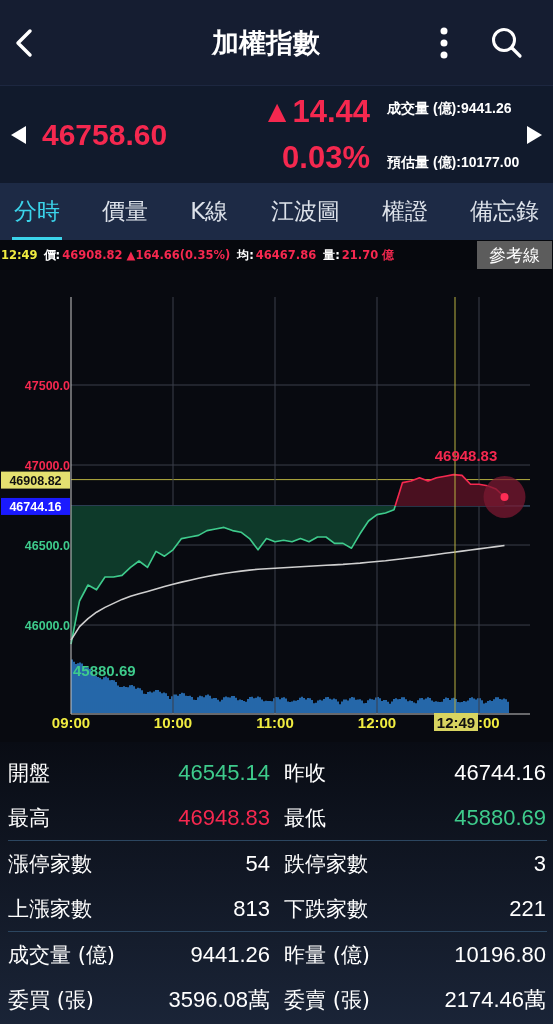 This screenshot has width=553, height=1024. I want to click on price-label: 價:, so click(52, 255).